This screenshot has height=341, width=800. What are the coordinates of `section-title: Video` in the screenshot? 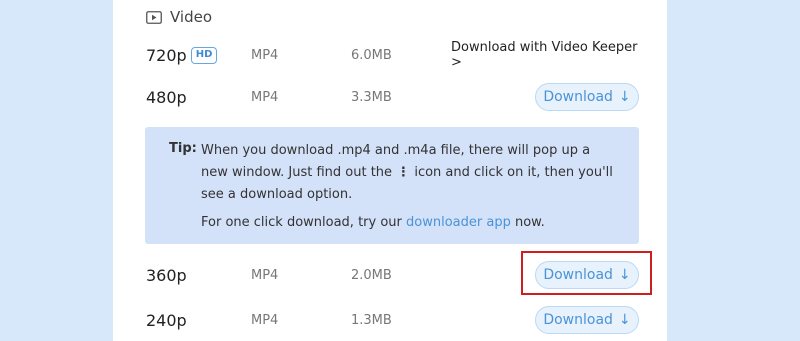 It's located at (179, 17).